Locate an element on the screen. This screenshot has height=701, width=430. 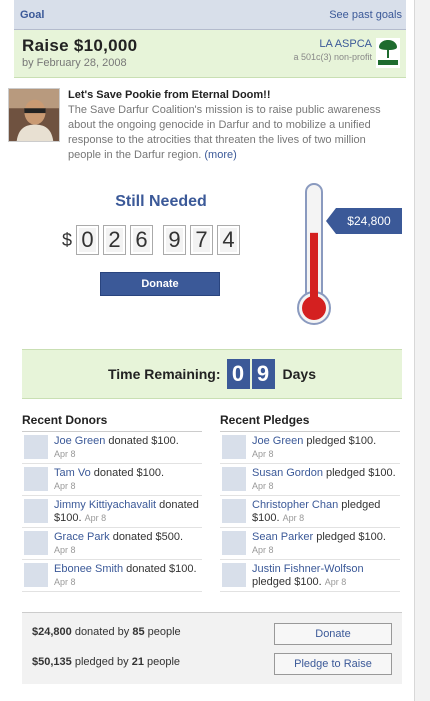
donor-name-link: Joe Green is located at coordinates (79, 441).